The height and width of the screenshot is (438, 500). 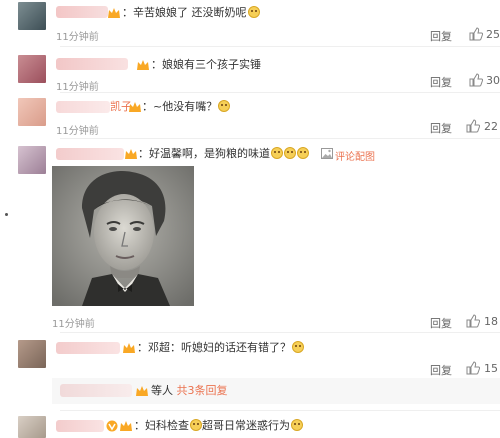 What do you see at coordinates (327, 153) in the screenshot?
I see `image-icon` at bounding box center [327, 153].